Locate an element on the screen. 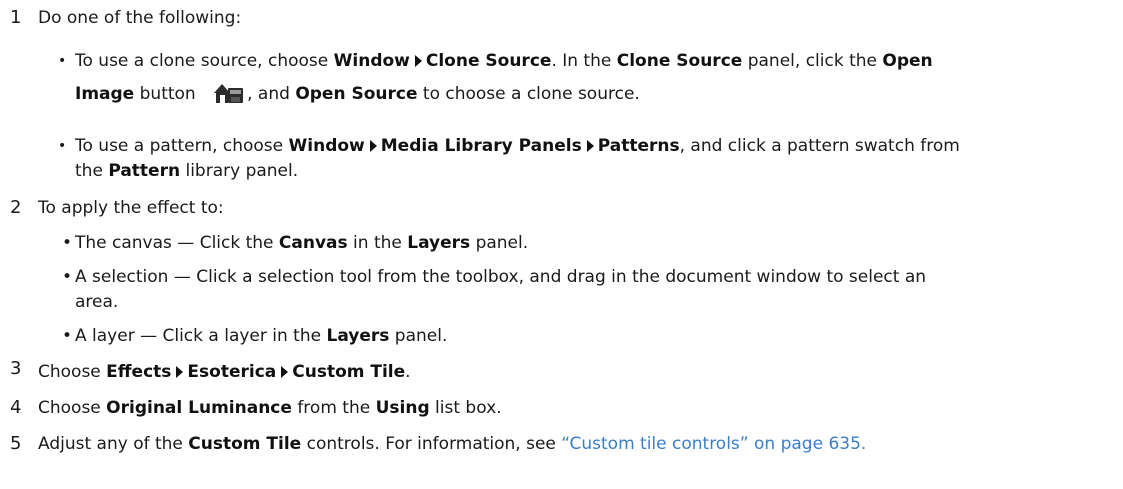  step-1-text: Do one of the following: is located at coordinates (140, 18).